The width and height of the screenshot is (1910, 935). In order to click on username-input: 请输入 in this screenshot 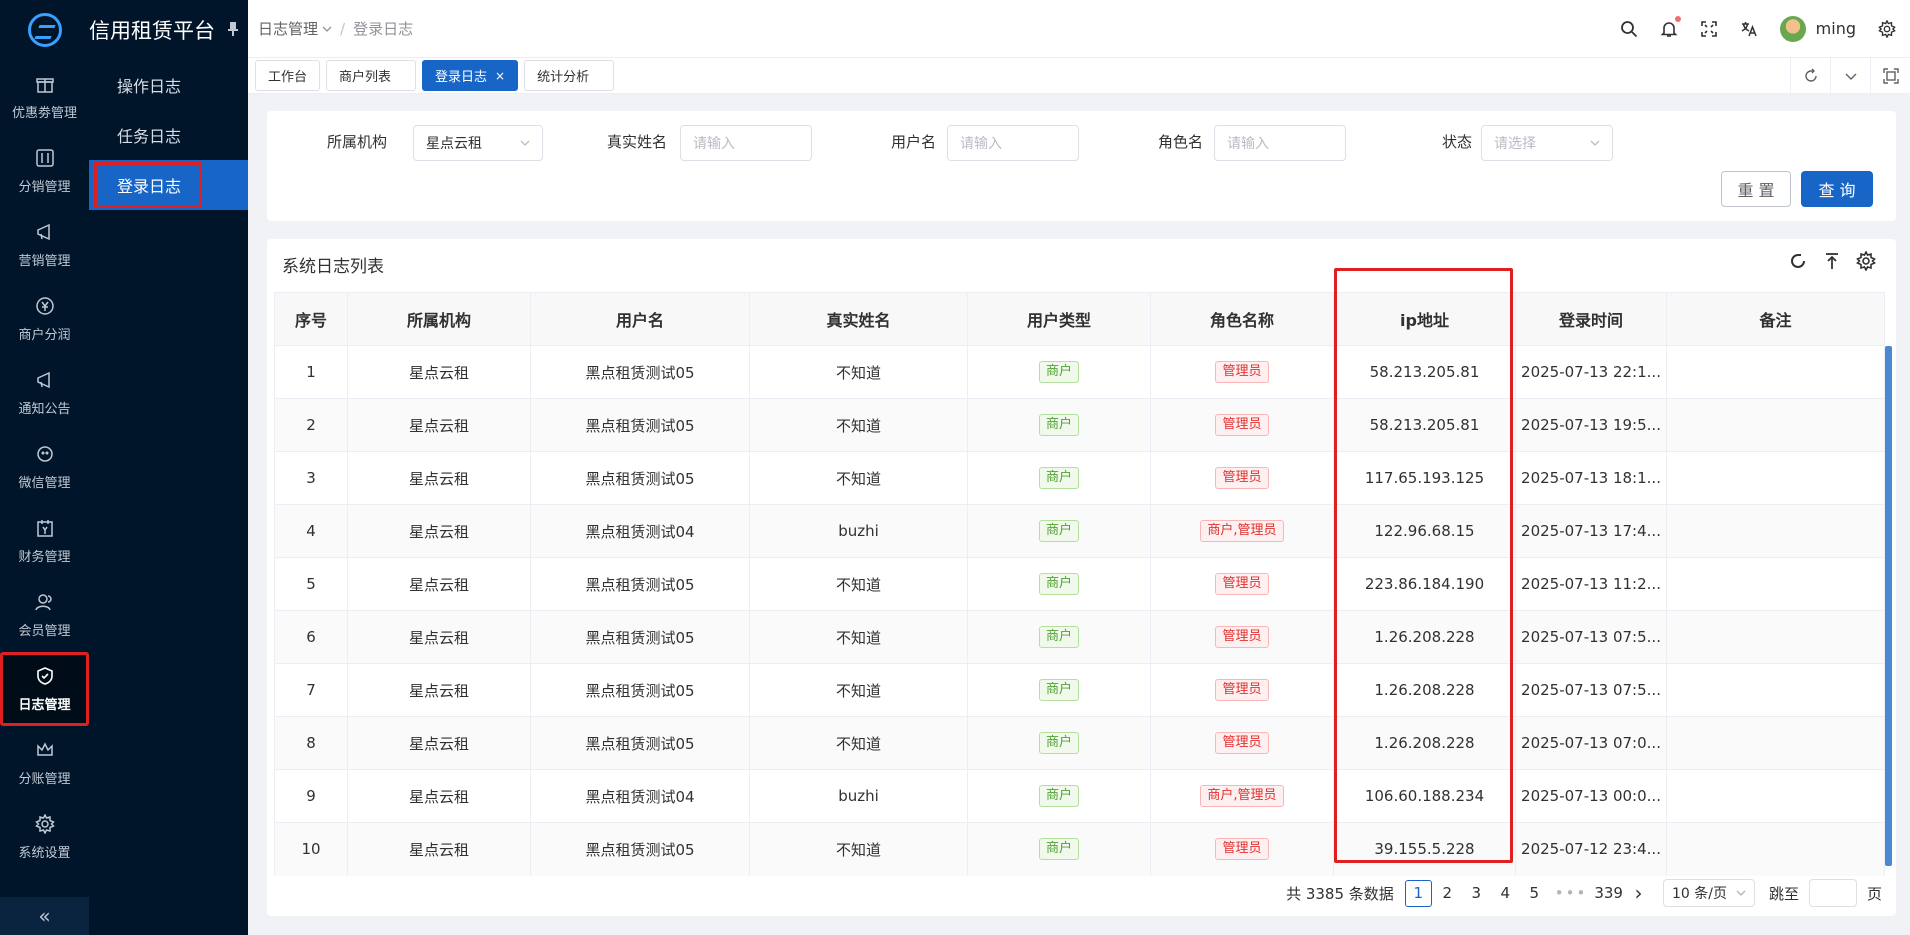, I will do `click(1013, 143)`.